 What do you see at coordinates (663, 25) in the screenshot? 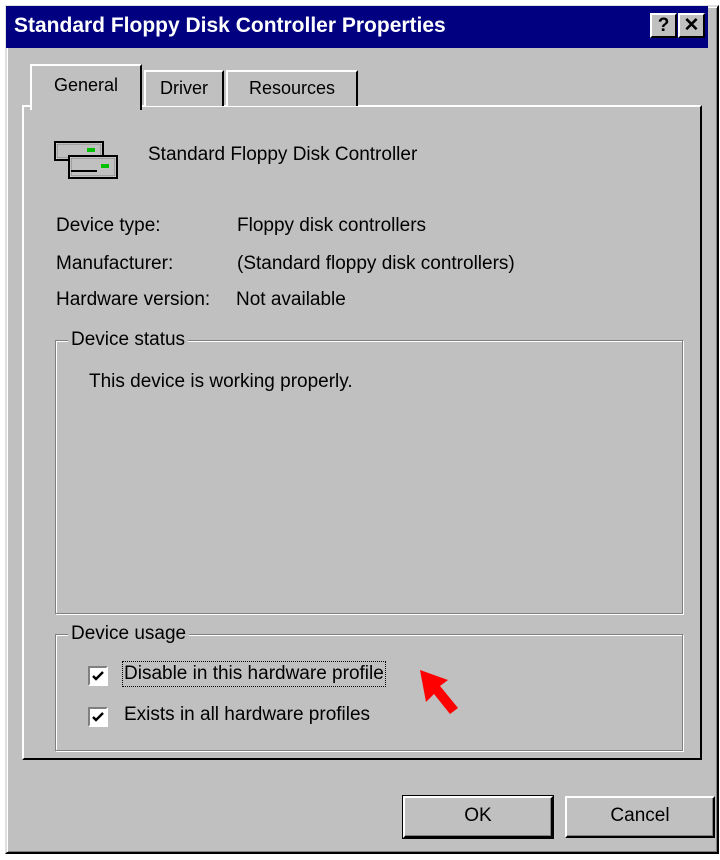
I see `help-button: ?` at bounding box center [663, 25].